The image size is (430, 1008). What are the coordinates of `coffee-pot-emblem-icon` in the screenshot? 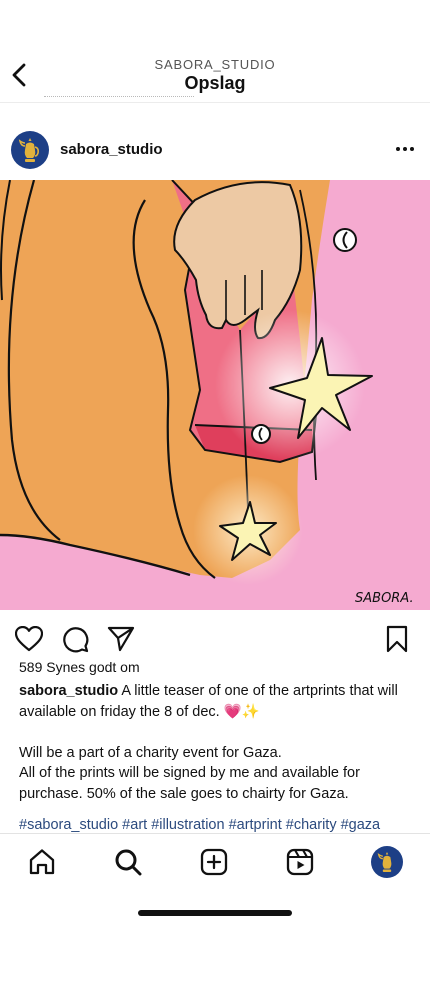 It's located at (28, 150).